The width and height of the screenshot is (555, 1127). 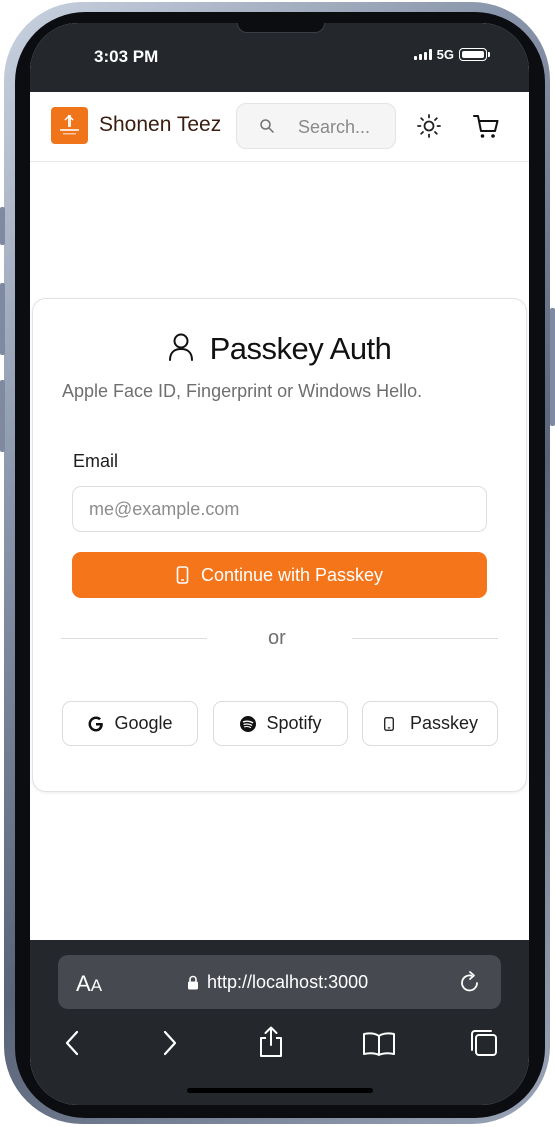 I want to click on reload-icon, so click(x=470, y=982).